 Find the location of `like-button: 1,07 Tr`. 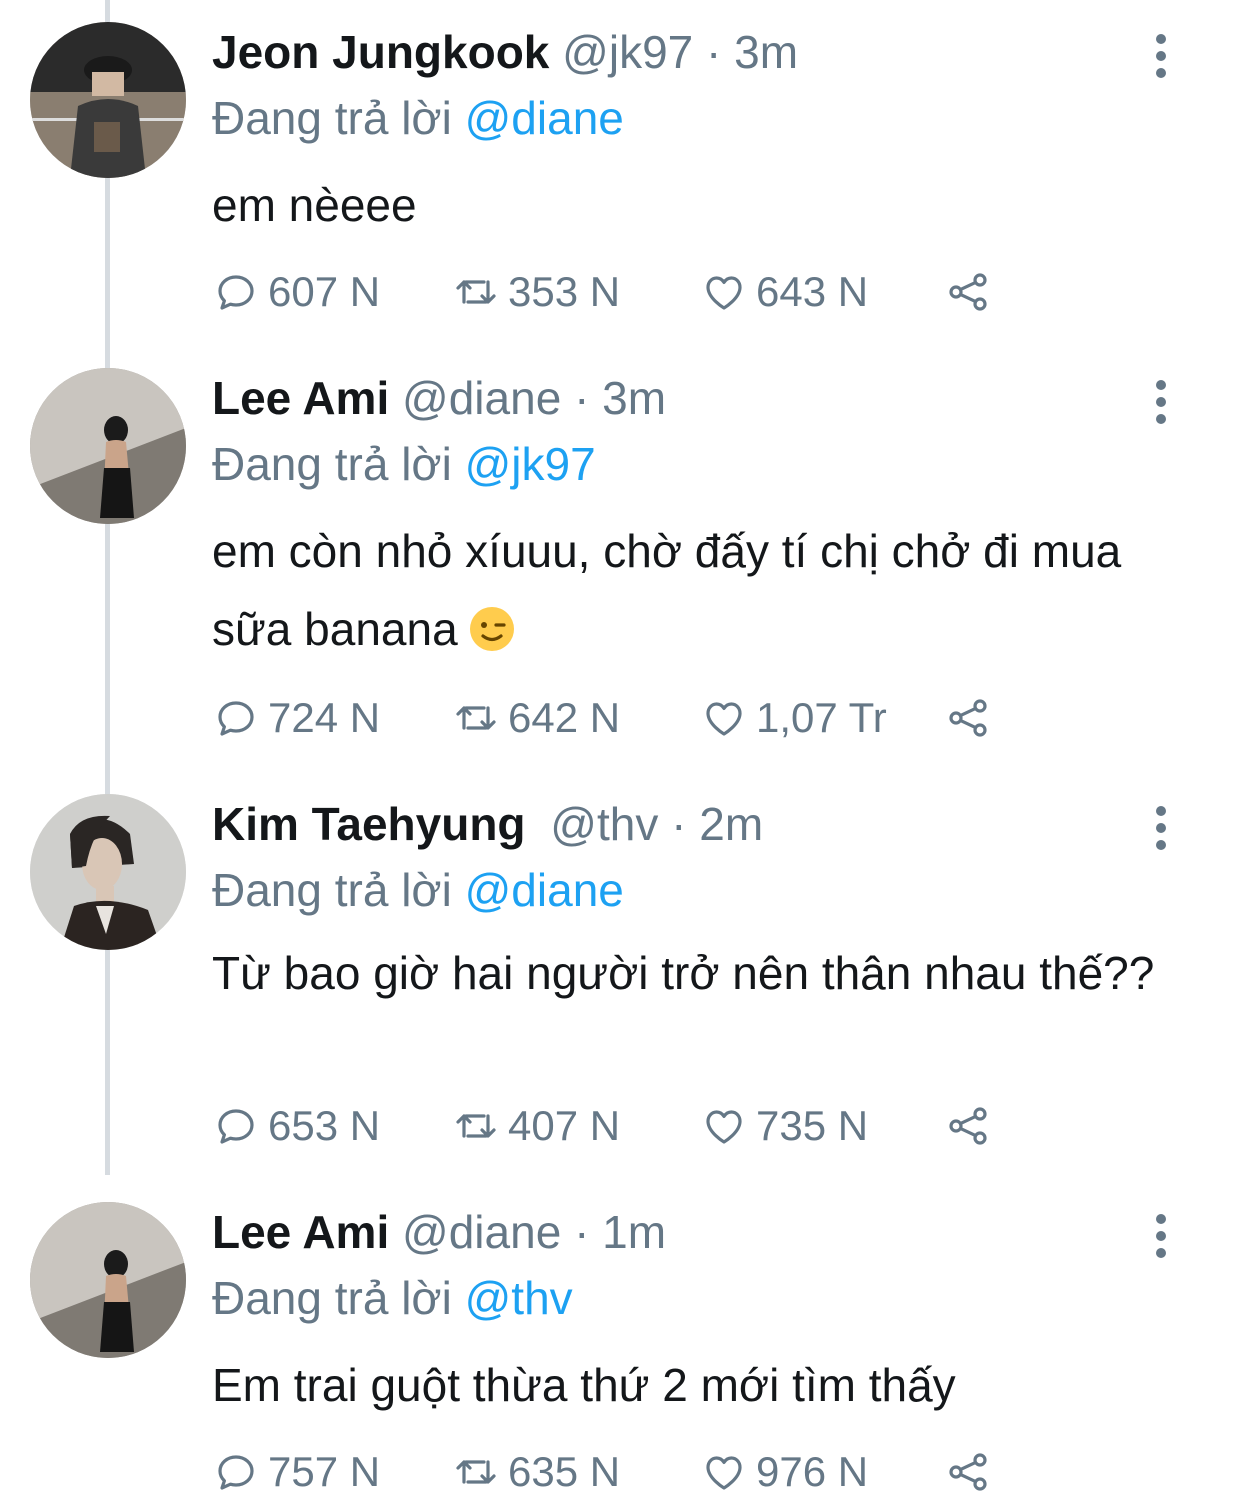

like-button: 1,07 Tr is located at coordinates (793, 718).